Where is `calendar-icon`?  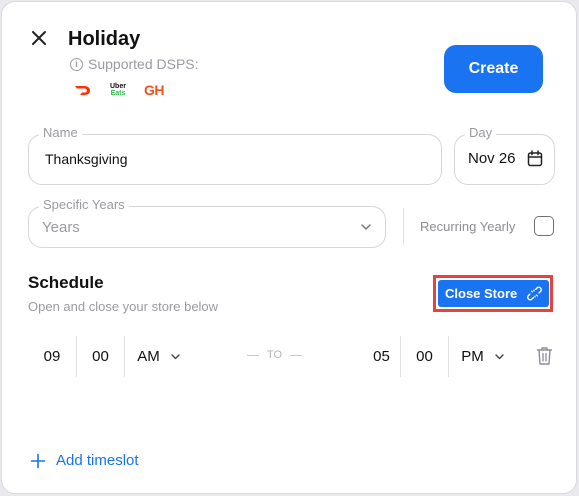
calendar-icon is located at coordinates (535, 158).